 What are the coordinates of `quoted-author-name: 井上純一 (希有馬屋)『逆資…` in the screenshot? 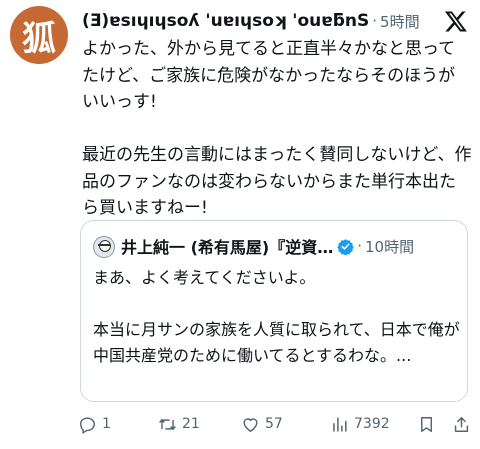 It's located at (227, 246).